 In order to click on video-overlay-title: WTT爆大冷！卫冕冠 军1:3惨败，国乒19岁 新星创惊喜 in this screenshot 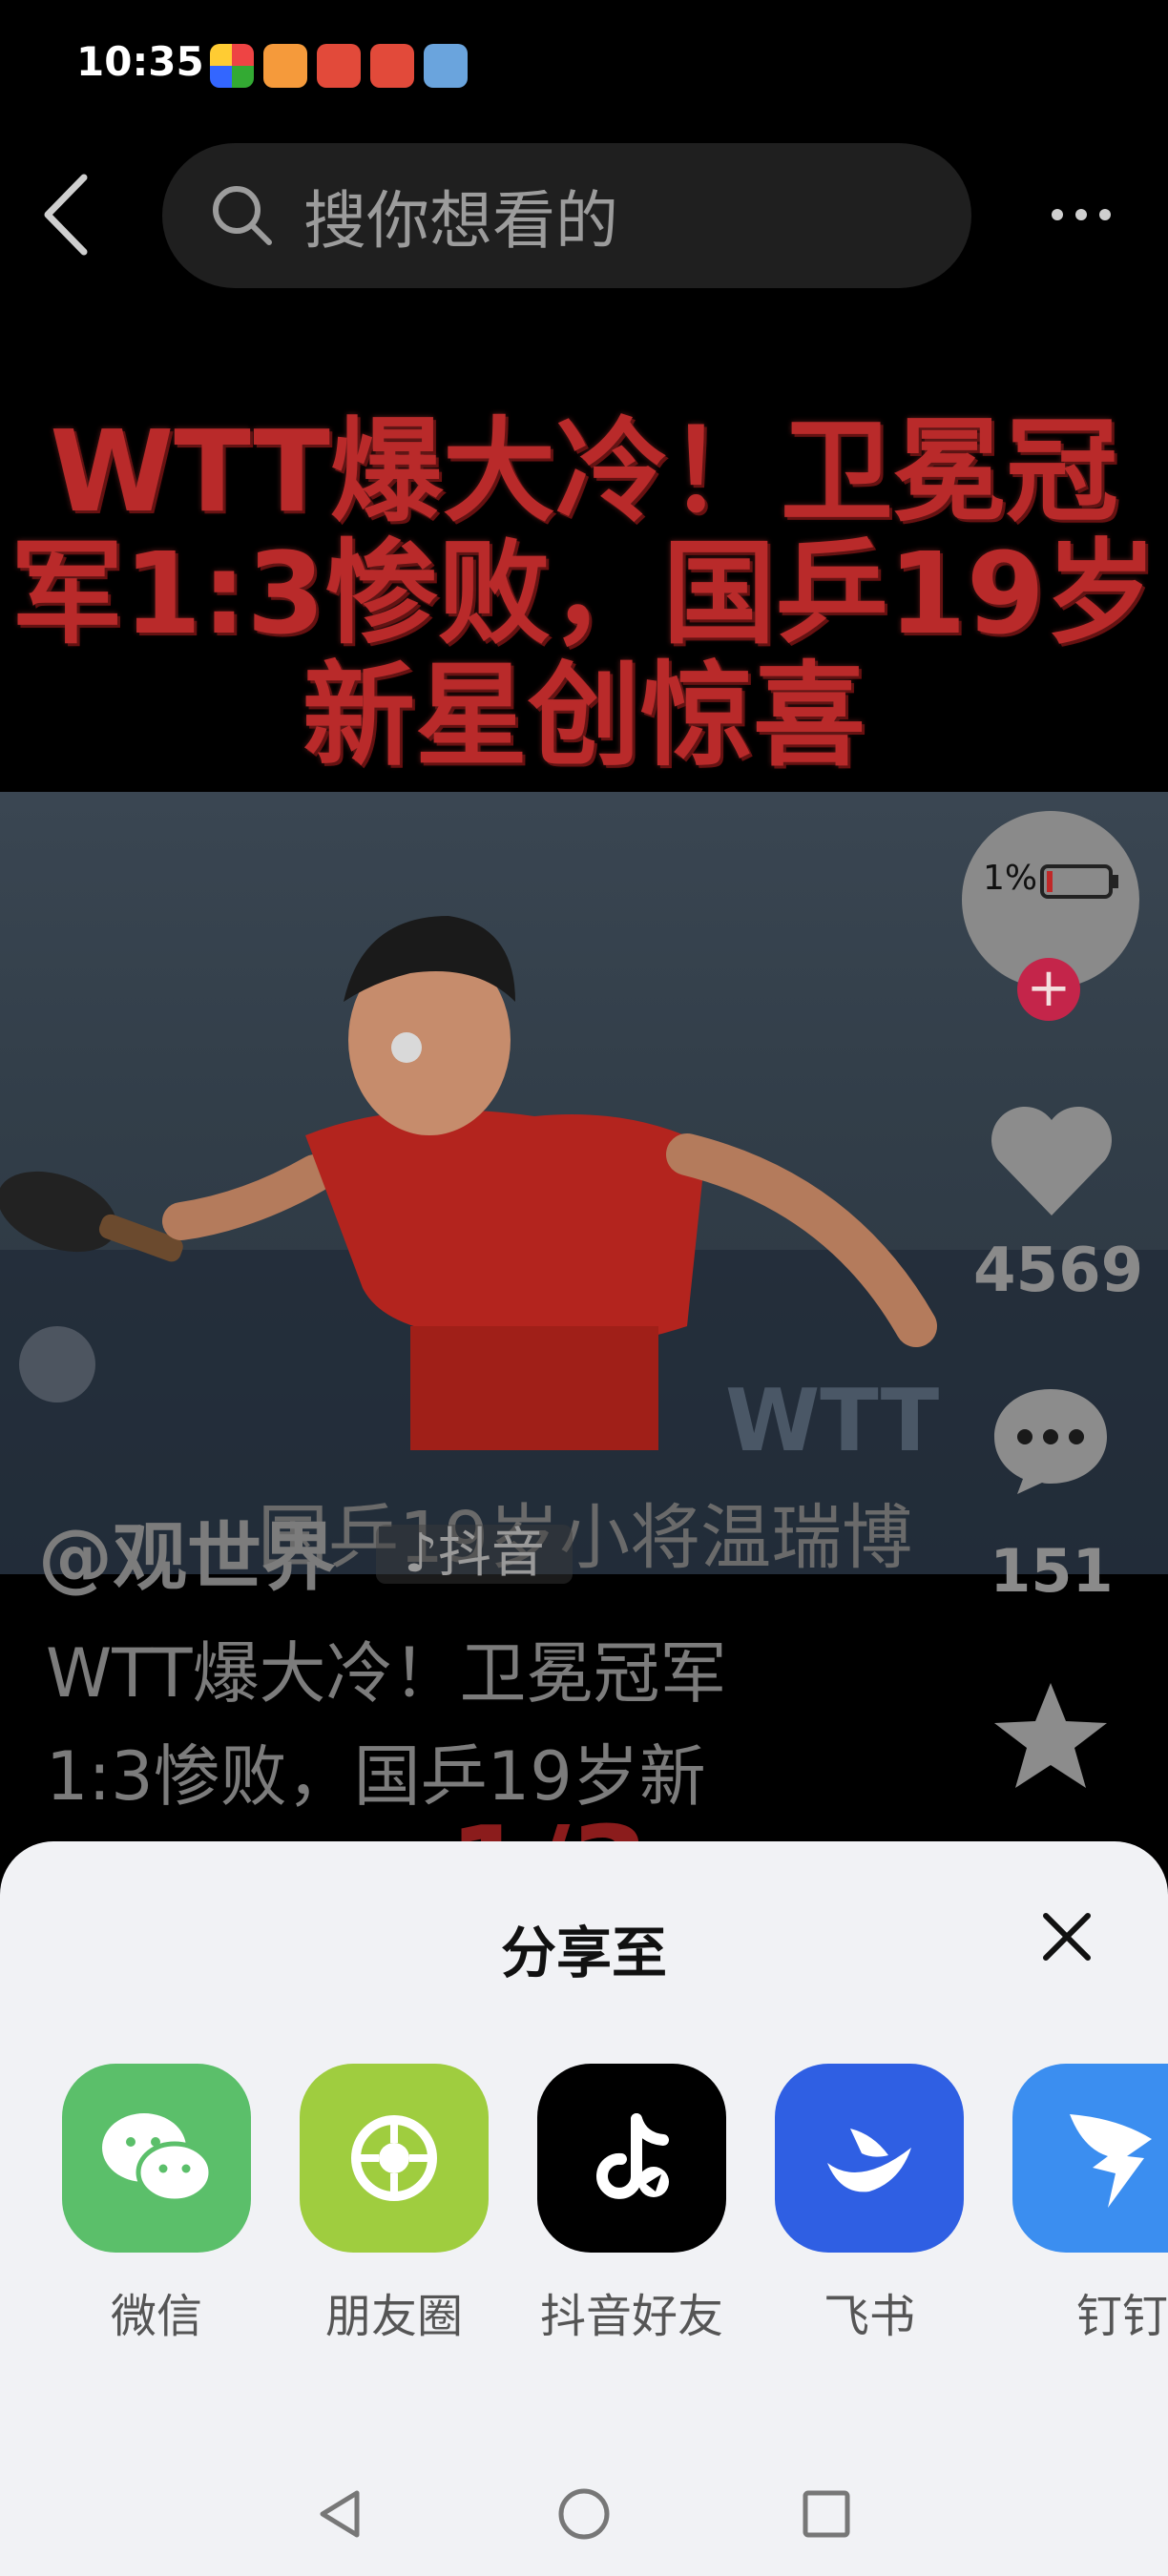, I will do `click(584, 593)`.